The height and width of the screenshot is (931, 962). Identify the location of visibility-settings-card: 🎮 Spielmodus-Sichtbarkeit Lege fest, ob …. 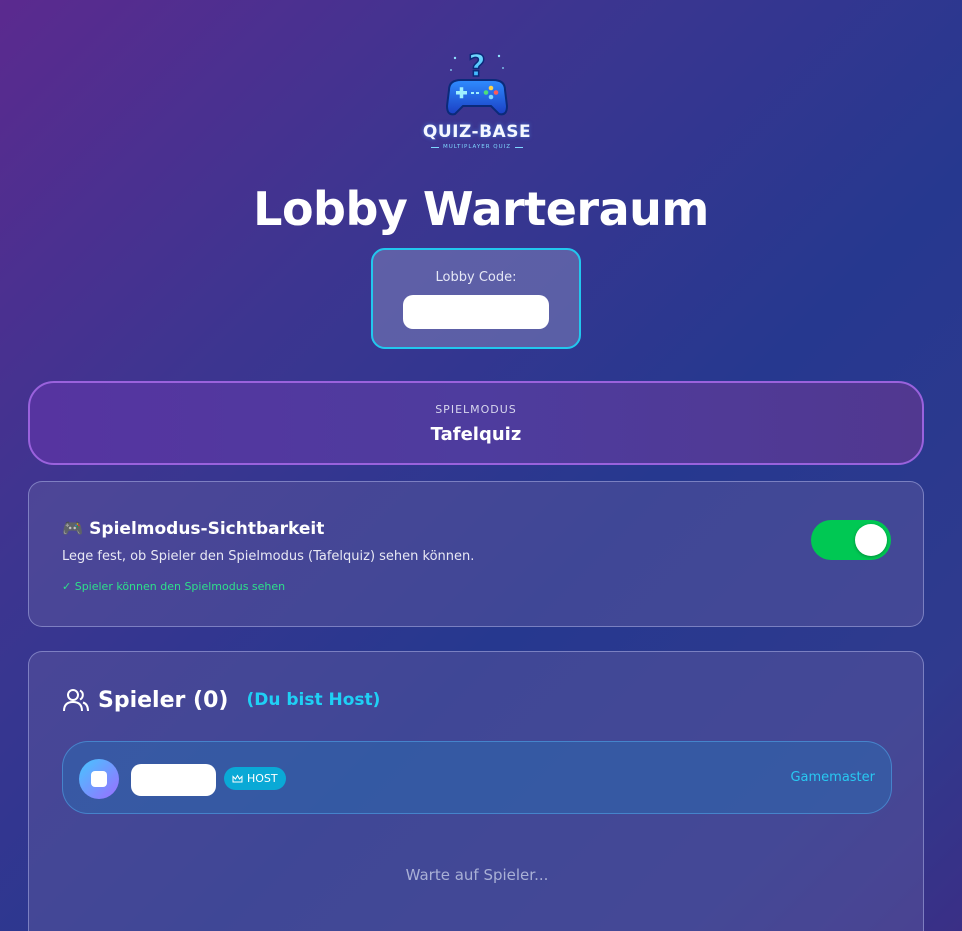
(476, 554).